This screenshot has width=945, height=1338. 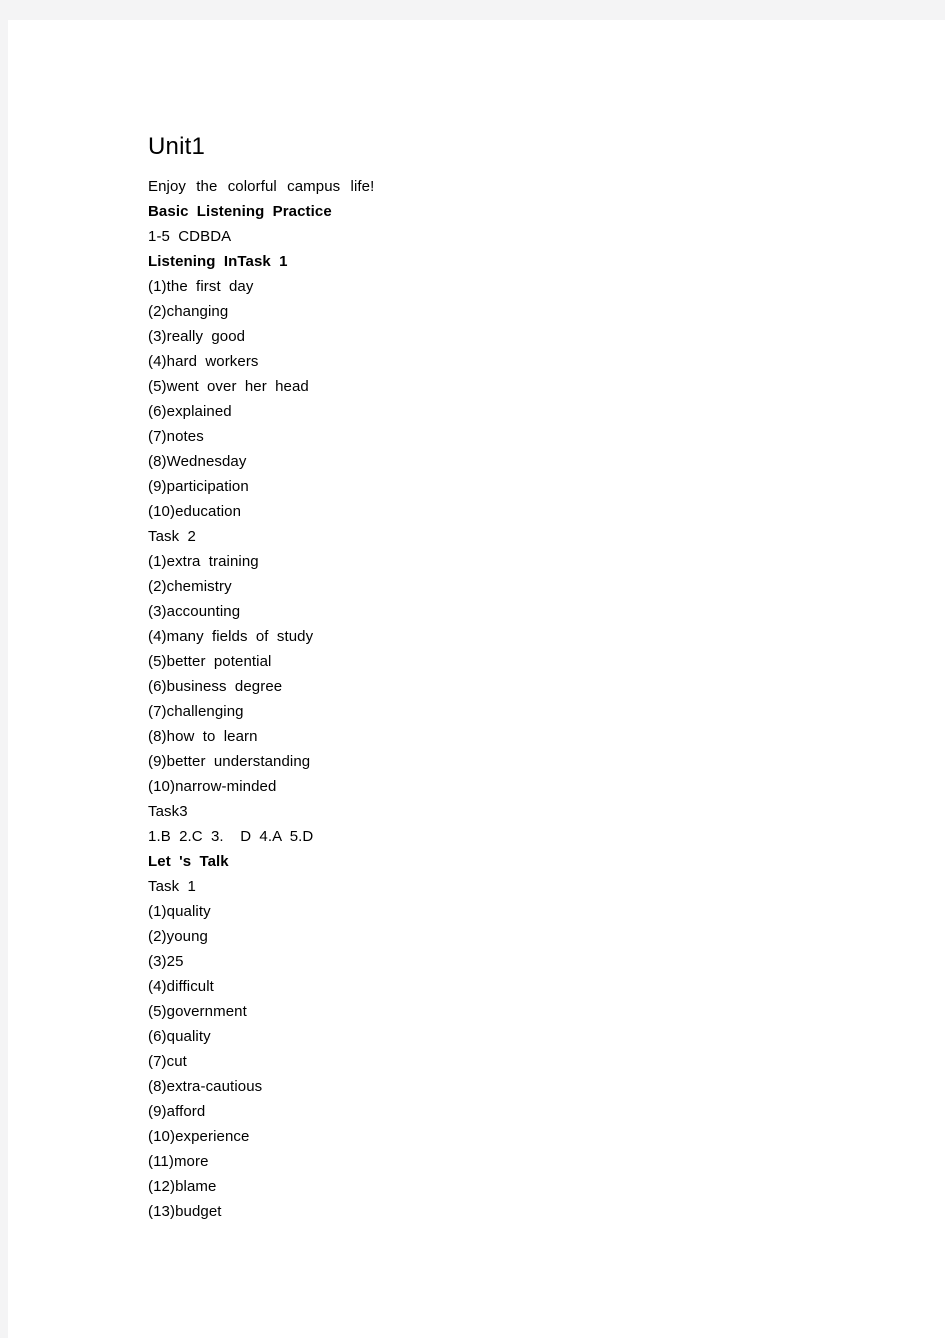 What do you see at coordinates (240, 211) in the screenshot?
I see `document-line: Basic Listening Practice` at bounding box center [240, 211].